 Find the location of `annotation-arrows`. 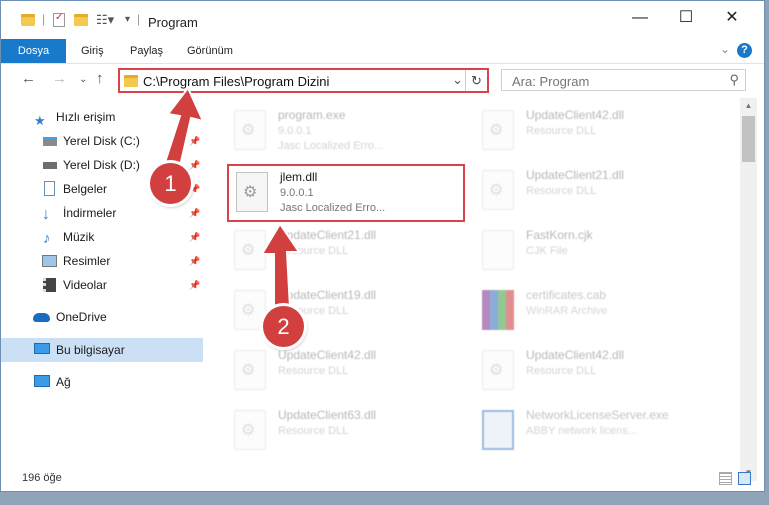

annotation-arrows is located at coordinates (229, 199).